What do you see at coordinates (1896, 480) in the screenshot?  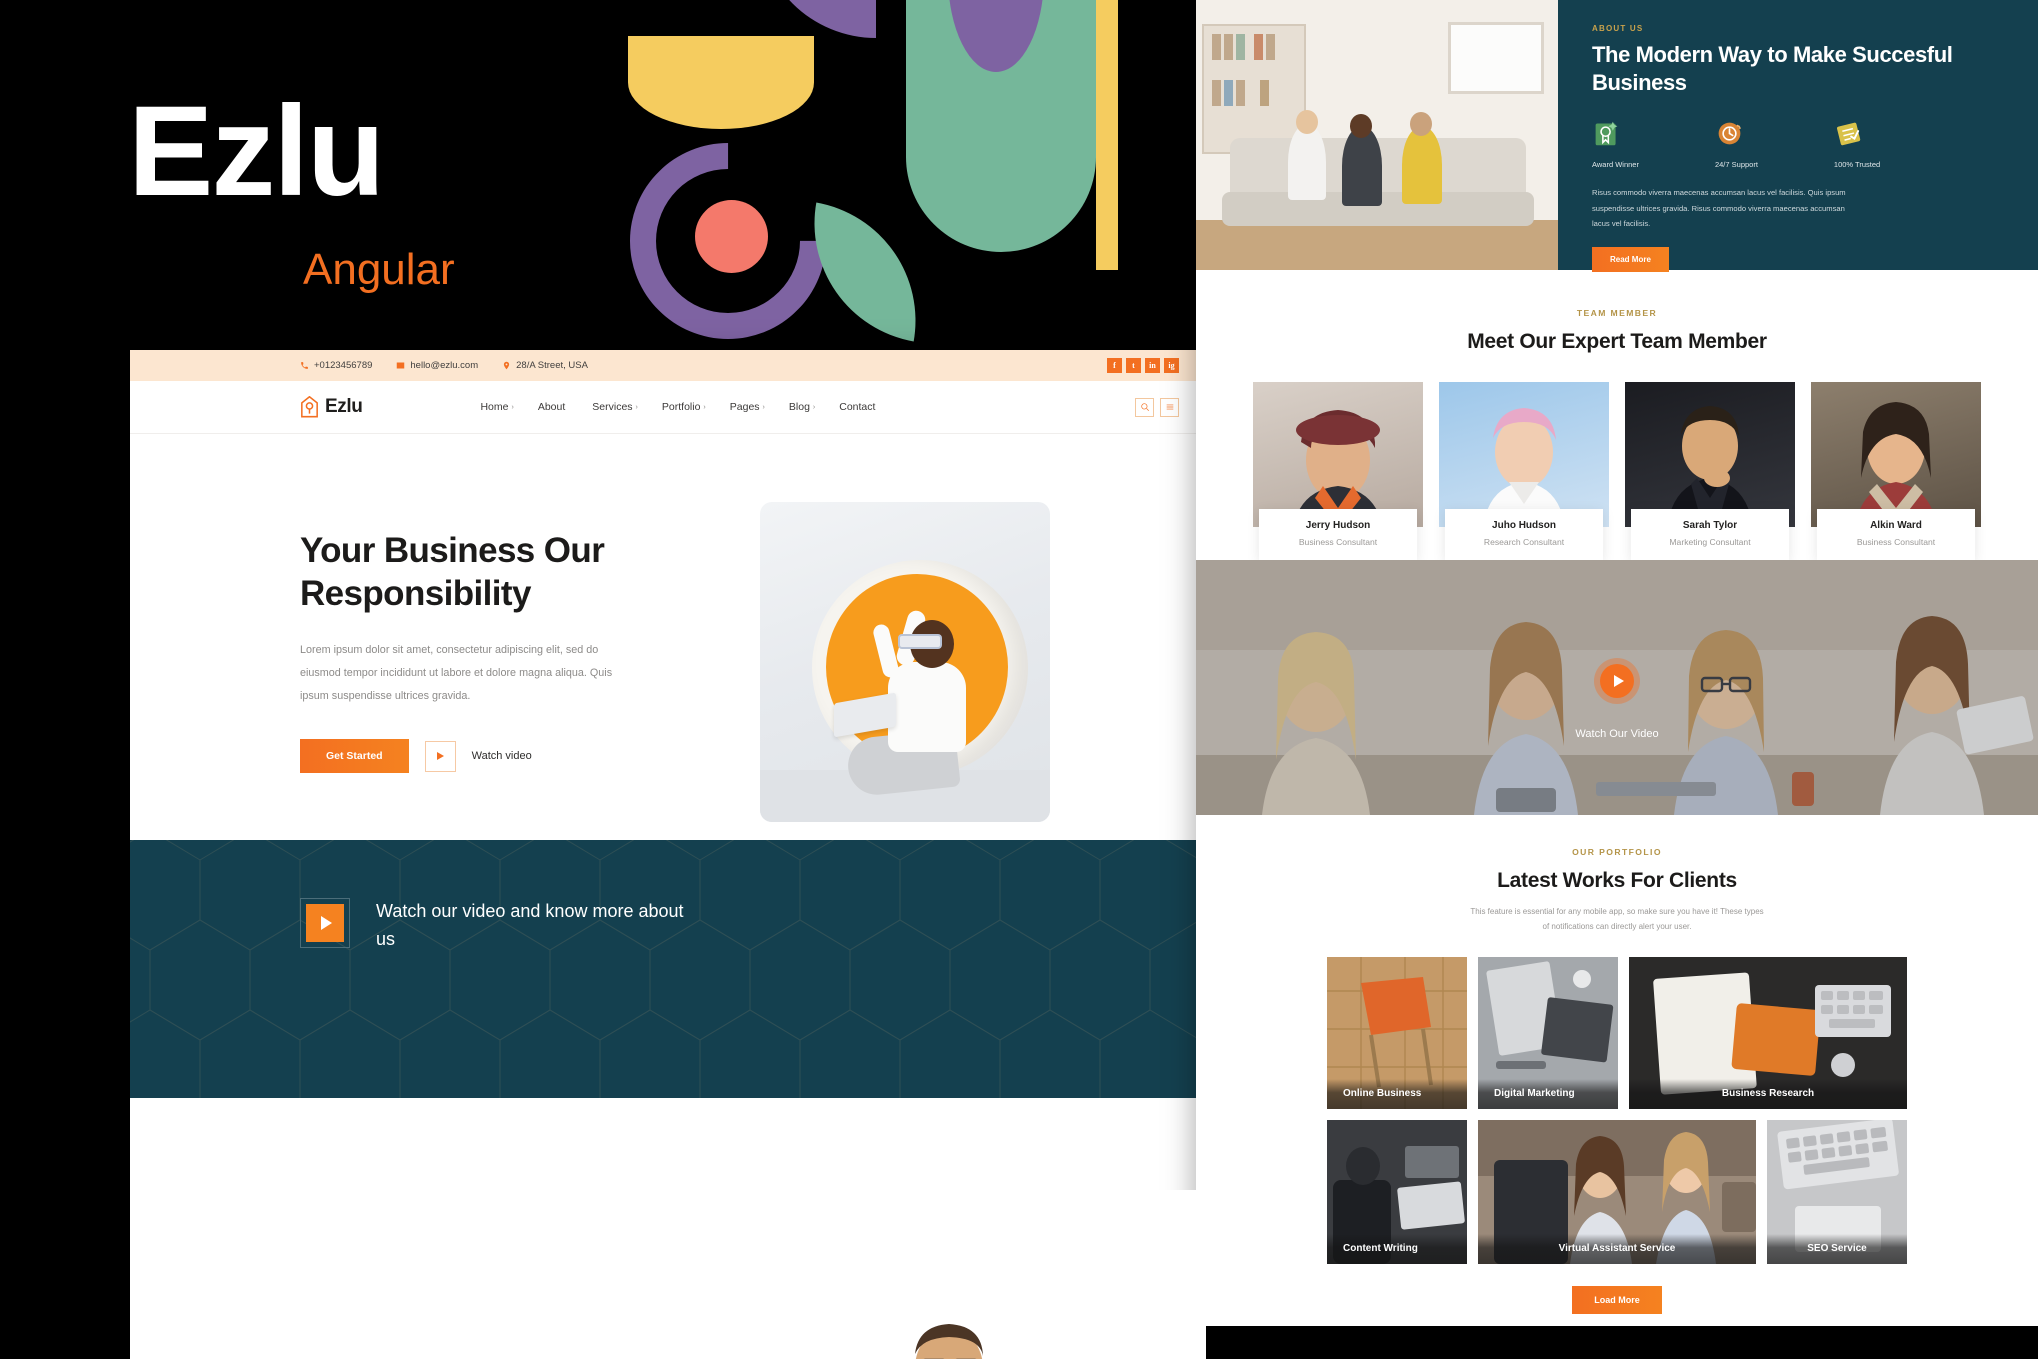 I see `team-card: Alkin Ward Business Consultant` at bounding box center [1896, 480].